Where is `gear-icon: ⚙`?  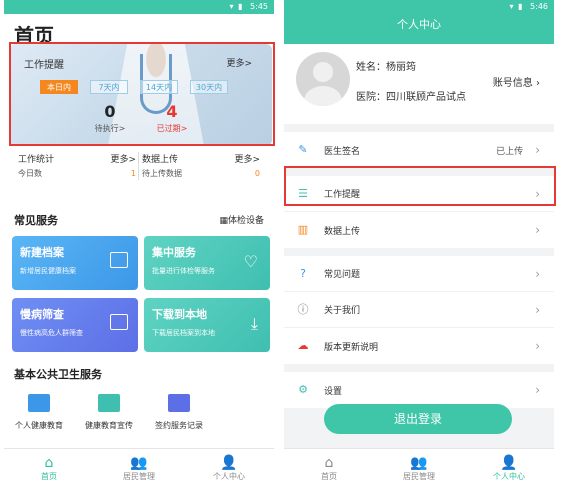
gear-icon: ⚙ is located at coordinates (303, 389).